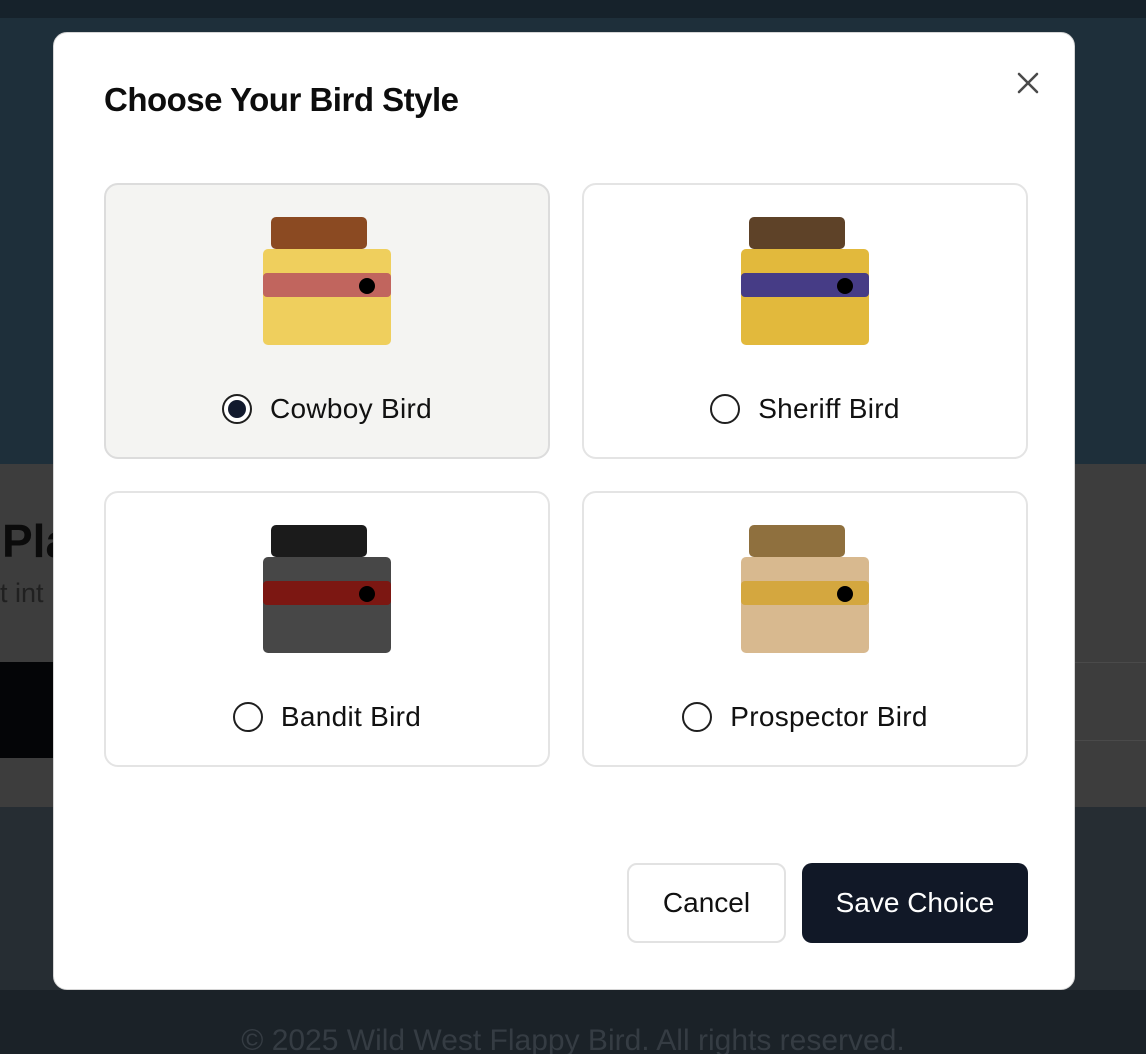 The height and width of the screenshot is (1054, 1146). I want to click on close-icon, so click(1028, 83).